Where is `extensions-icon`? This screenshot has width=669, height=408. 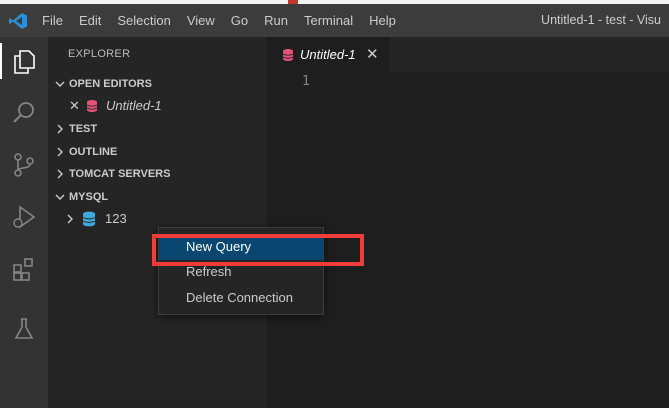
extensions-icon is located at coordinates (24, 269).